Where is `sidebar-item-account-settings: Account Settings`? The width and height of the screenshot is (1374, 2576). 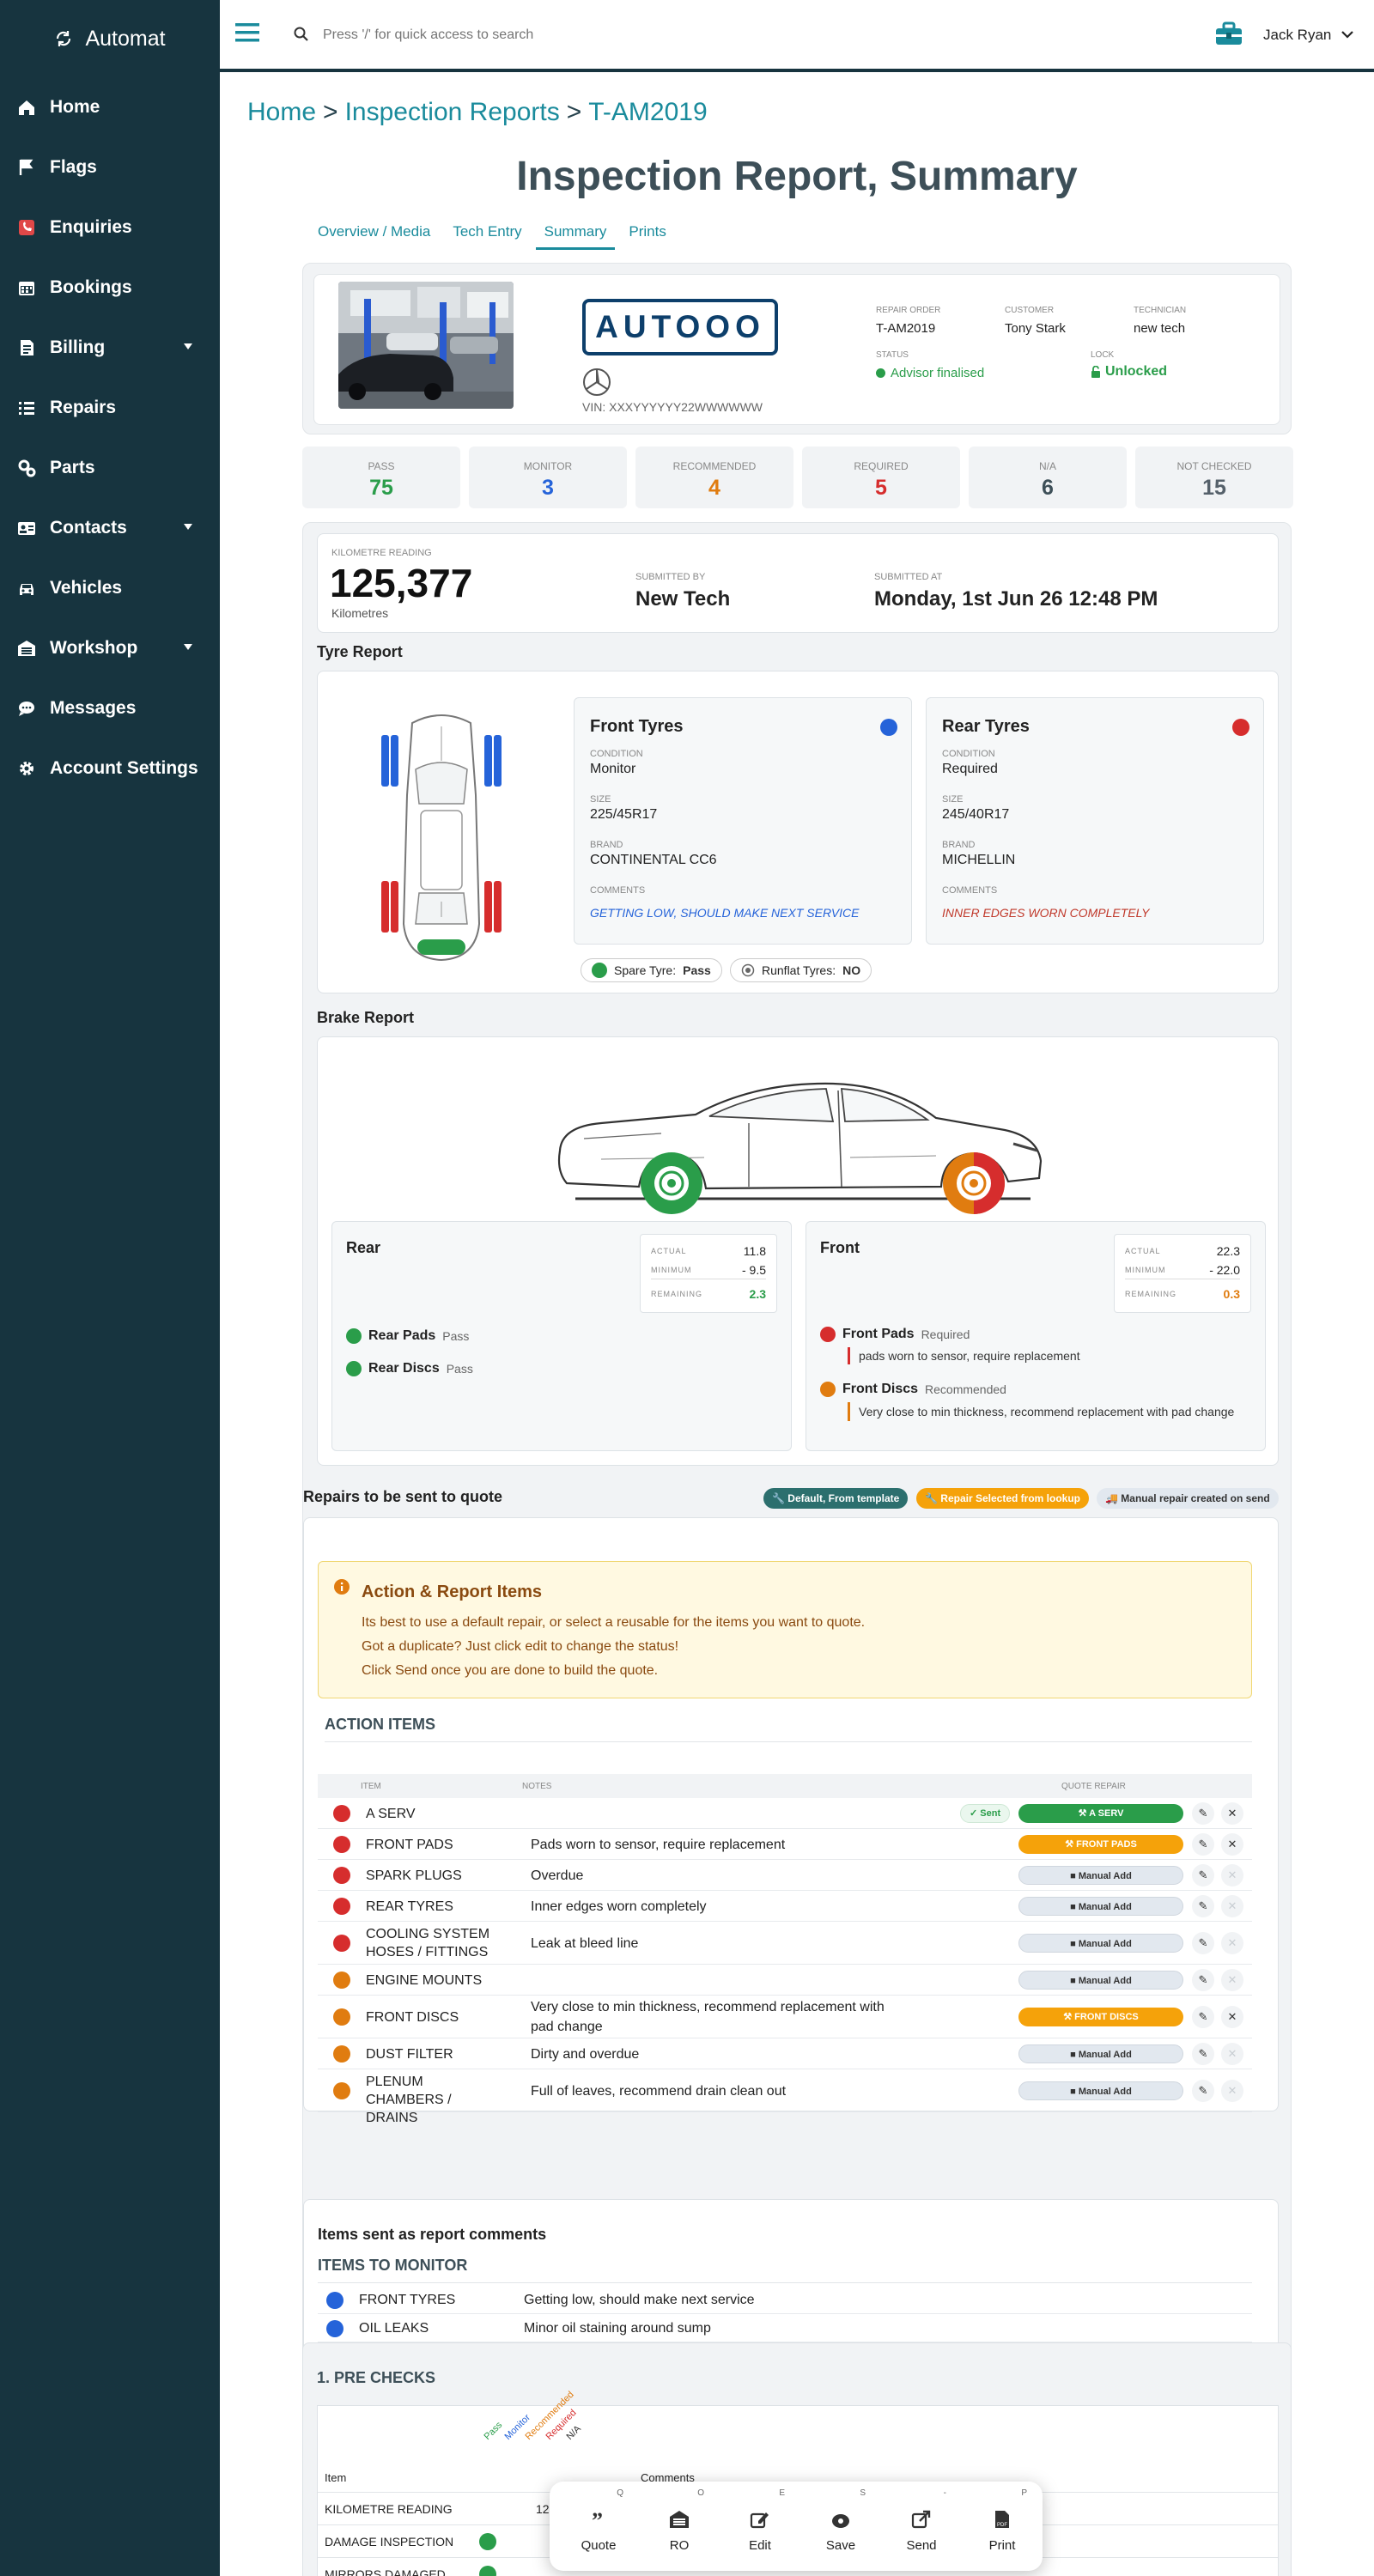
sidebar-item-account-settings: Account Settings is located at coordinates (110, 768).